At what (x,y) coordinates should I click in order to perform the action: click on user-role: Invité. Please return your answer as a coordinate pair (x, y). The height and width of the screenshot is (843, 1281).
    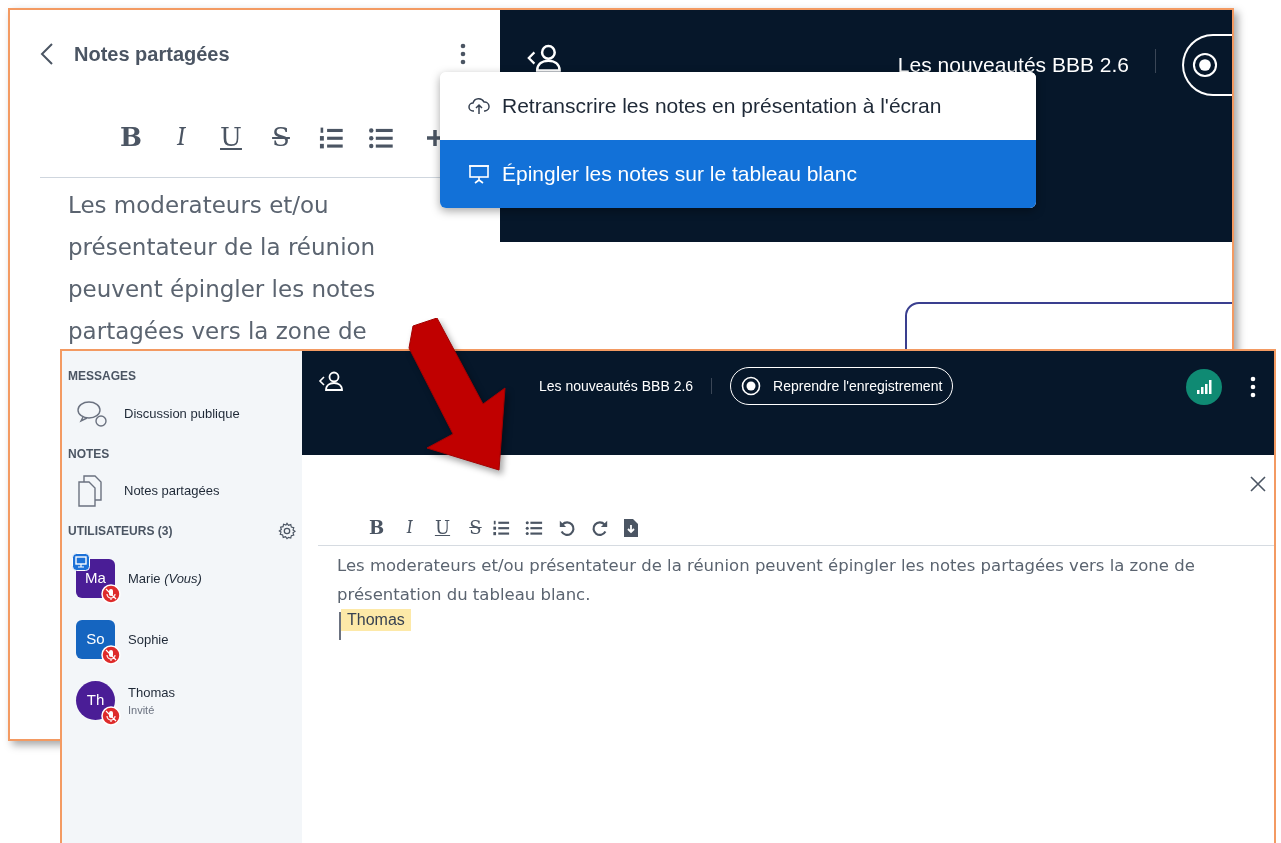
    Looking at the image, I should click on (142, 710).